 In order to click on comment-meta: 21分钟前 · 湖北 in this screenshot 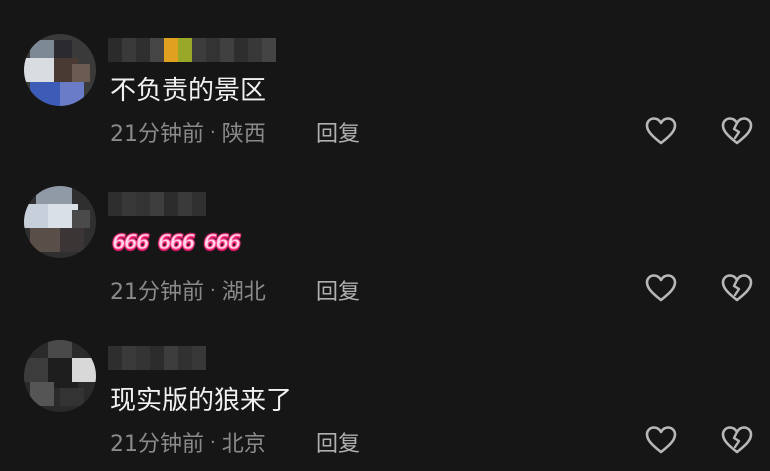, I will do `click(188, 290)`.